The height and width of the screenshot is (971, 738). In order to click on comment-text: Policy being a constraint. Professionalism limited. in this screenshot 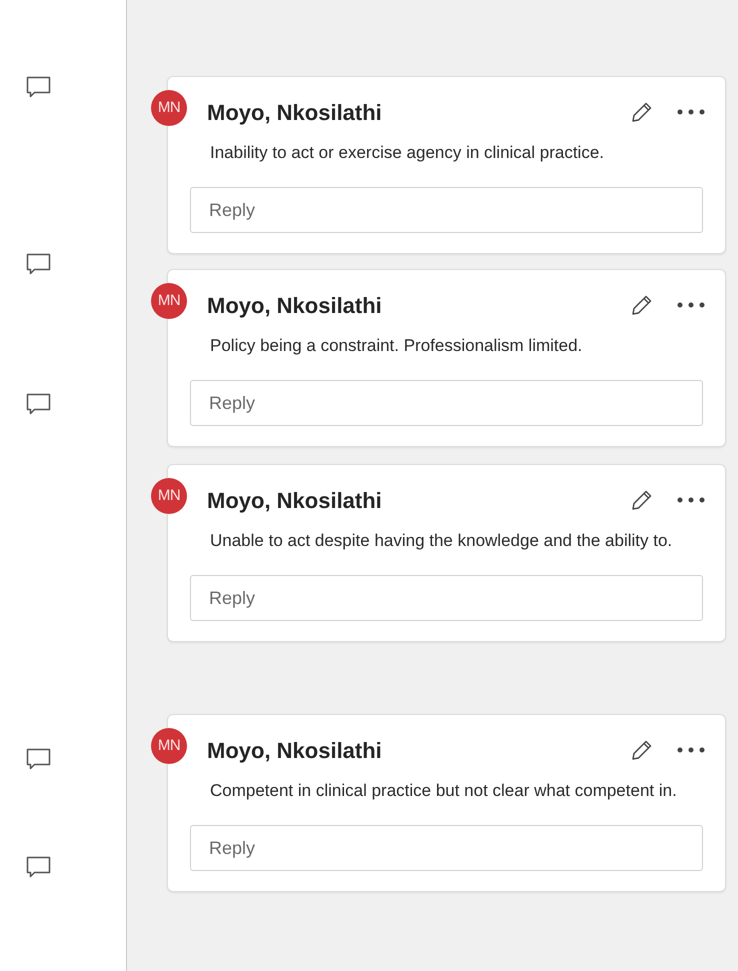, I will do `click(396, 346)`.